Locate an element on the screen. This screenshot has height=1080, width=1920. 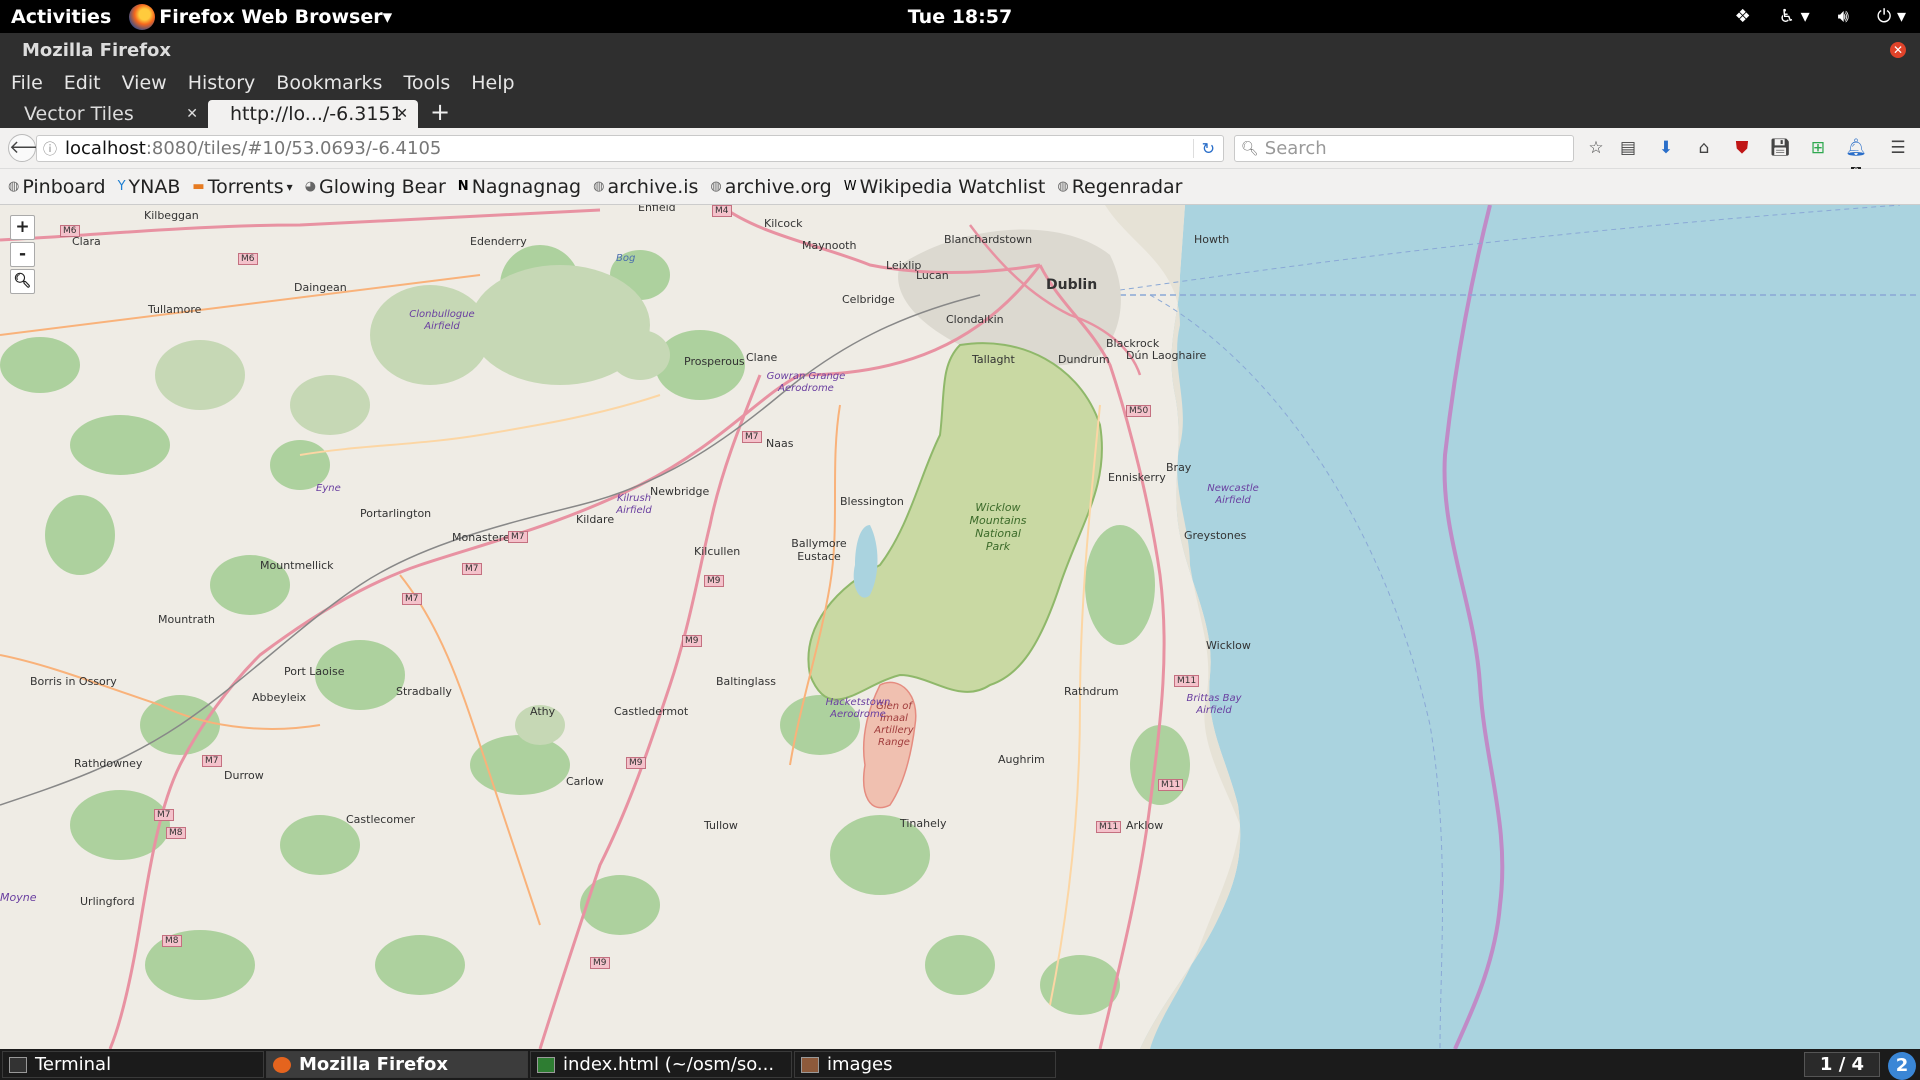
bookmark-torrents: ▬ Torrents ▾ is located at coordinates (242, 187).